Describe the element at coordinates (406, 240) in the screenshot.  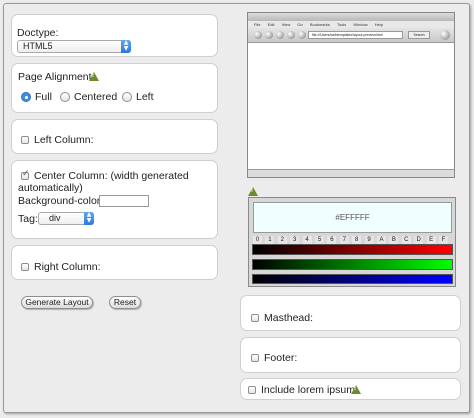
I see `hex-key: C` at that location.